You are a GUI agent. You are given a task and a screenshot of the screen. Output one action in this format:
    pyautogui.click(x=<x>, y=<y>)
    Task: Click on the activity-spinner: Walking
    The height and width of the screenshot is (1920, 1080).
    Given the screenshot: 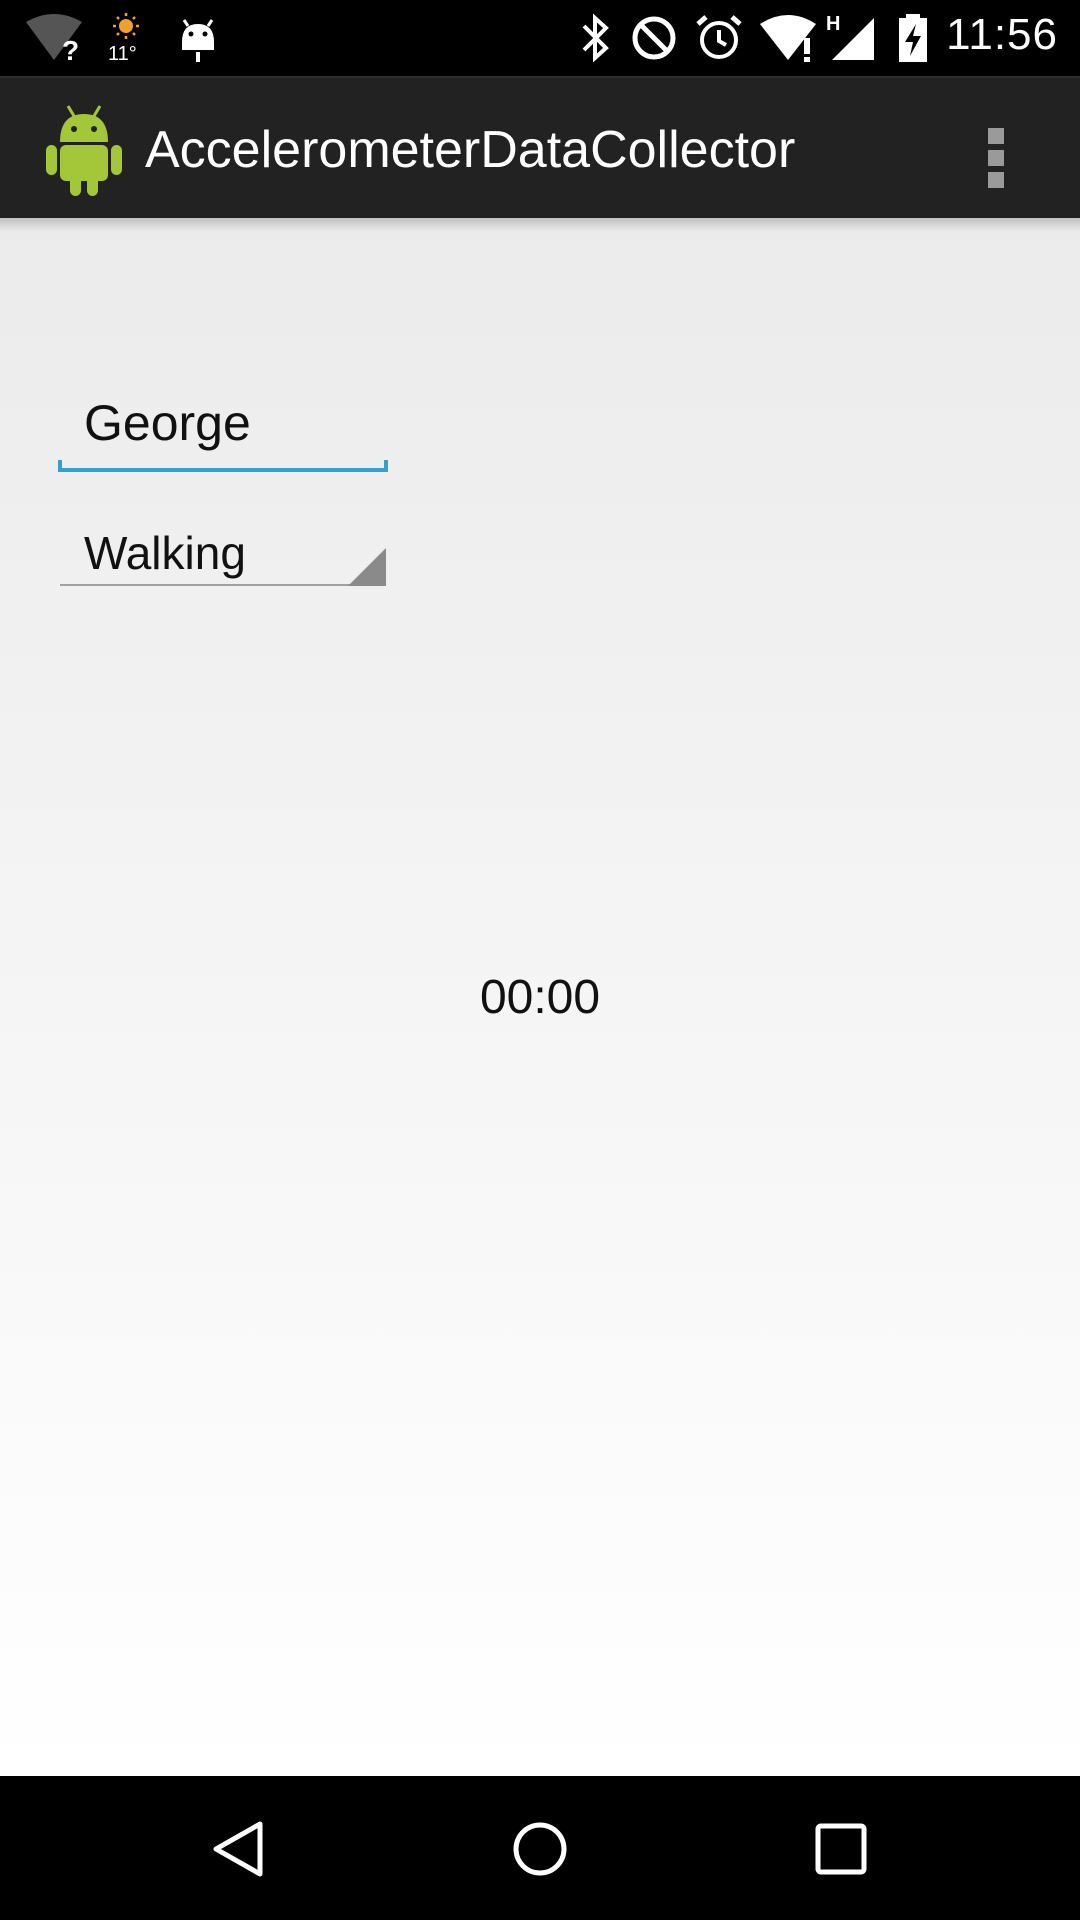 What is the action you would take?
    pyautogui.click(x=223, y=553)
    